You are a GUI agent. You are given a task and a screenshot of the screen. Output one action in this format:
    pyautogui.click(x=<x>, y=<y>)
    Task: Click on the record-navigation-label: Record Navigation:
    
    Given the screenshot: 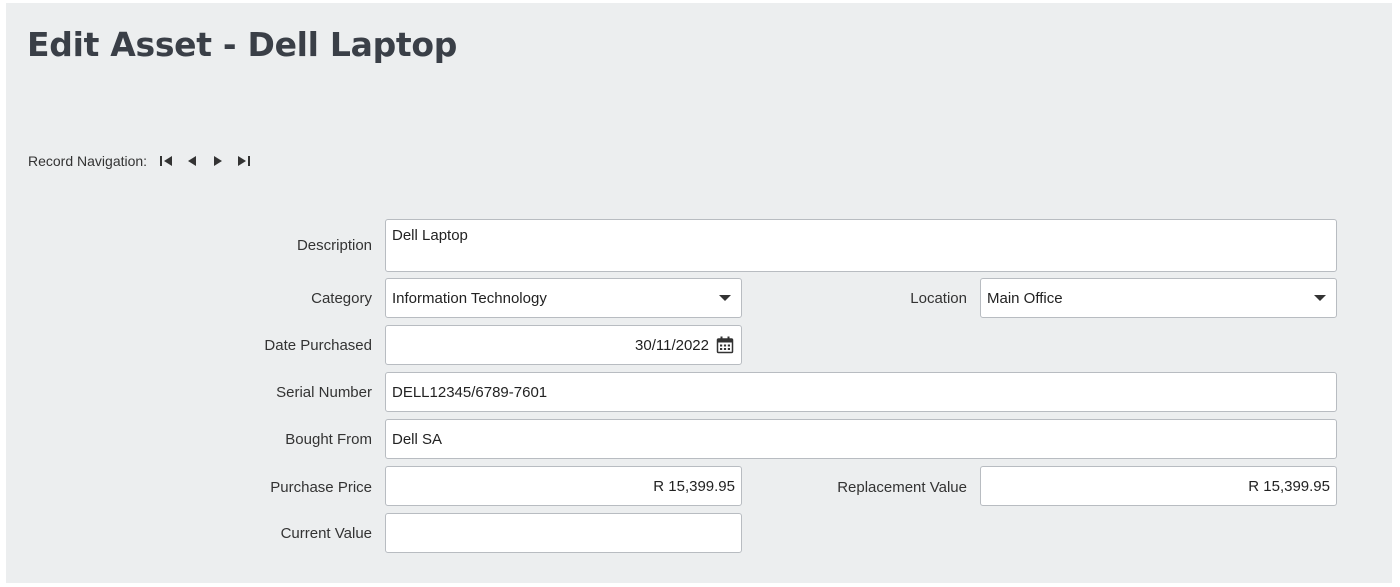 What is the action you would take?
    pyautogui.click(x=88, y=161)
    